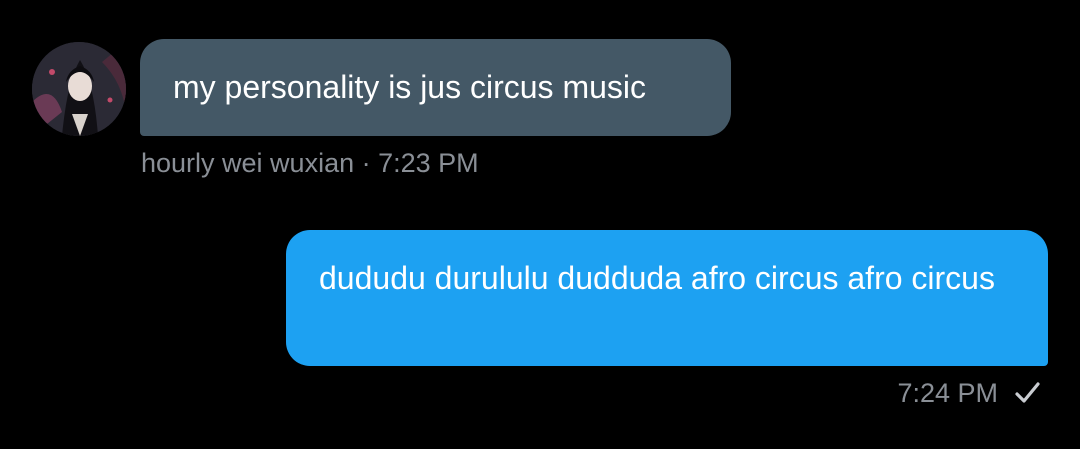  What do you see at coordinates (409, 87) in the screenshot?
I see `incoming-message-text: my personality is jus circus music` at bounding box center [409, 87].